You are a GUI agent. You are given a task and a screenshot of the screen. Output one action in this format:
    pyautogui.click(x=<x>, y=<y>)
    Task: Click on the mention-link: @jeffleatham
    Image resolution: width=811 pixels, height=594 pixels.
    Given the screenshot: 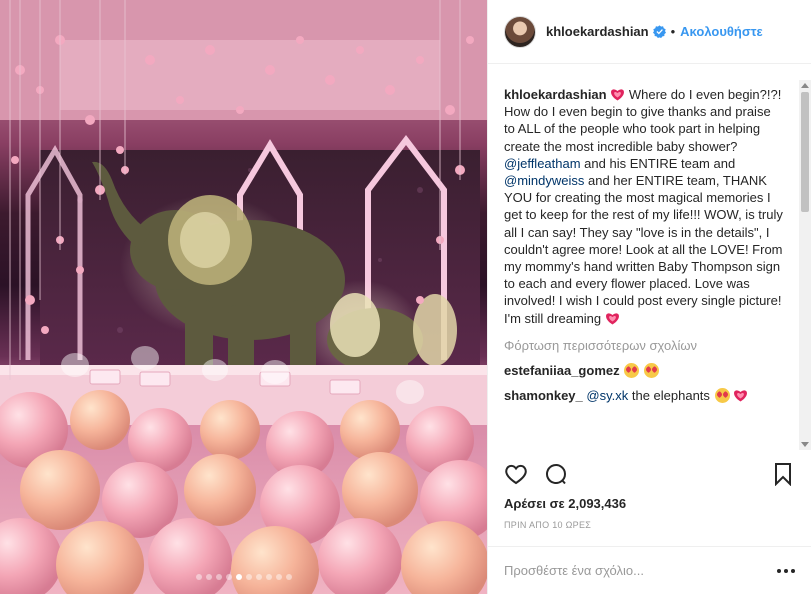 What is the action you would take?
    pyautogui.click(x=542, y=163)
    